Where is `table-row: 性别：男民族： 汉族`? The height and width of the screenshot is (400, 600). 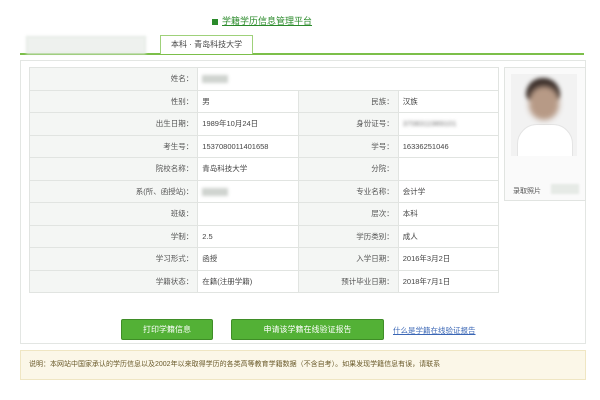 table-row: 性别：男民族： 汉族 is located at coordinates (264, 101).